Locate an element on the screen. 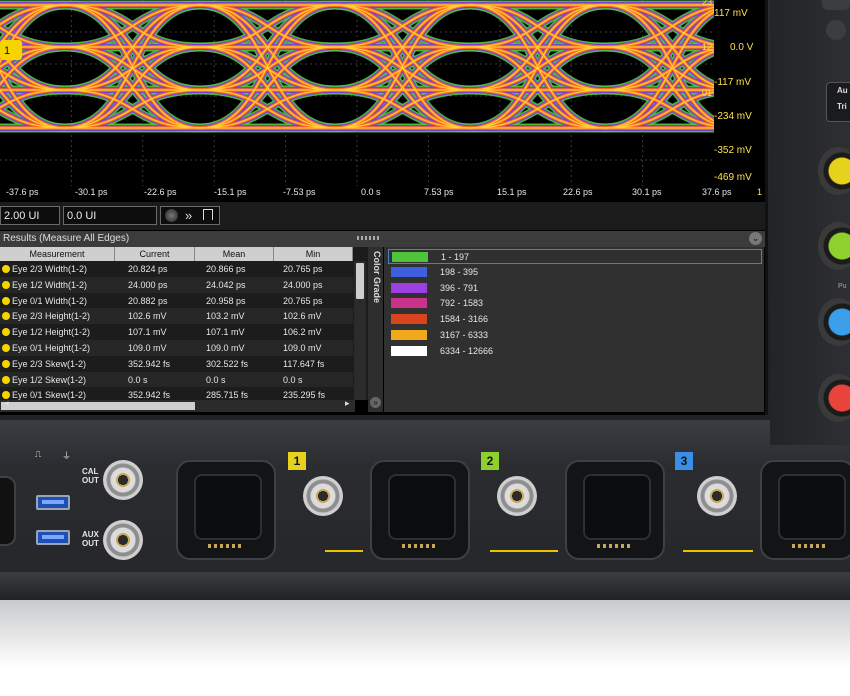 The image size is (850, 696). results-title: Results (Measure All Edges) is located at coordinates (382, 239).